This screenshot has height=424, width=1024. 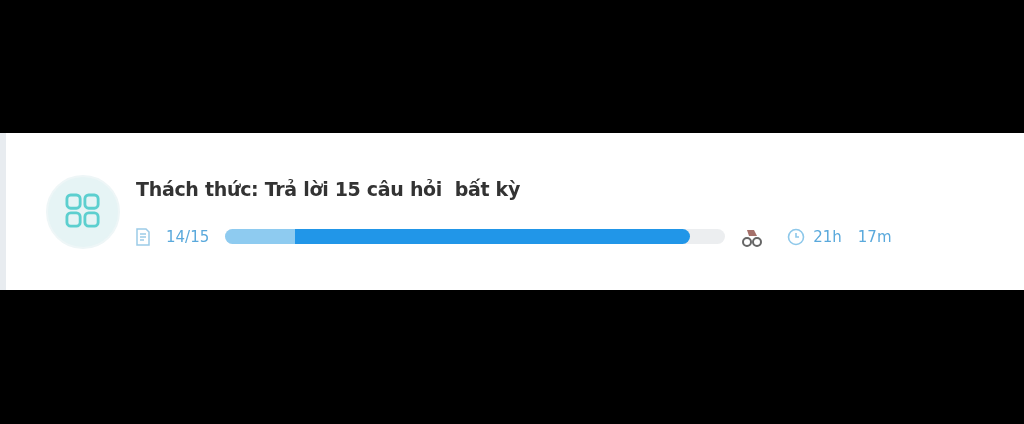 What do you see at coordinates (796, 236) in the screenshot?
I see `clock-icon` at bounding box center [796, 236].